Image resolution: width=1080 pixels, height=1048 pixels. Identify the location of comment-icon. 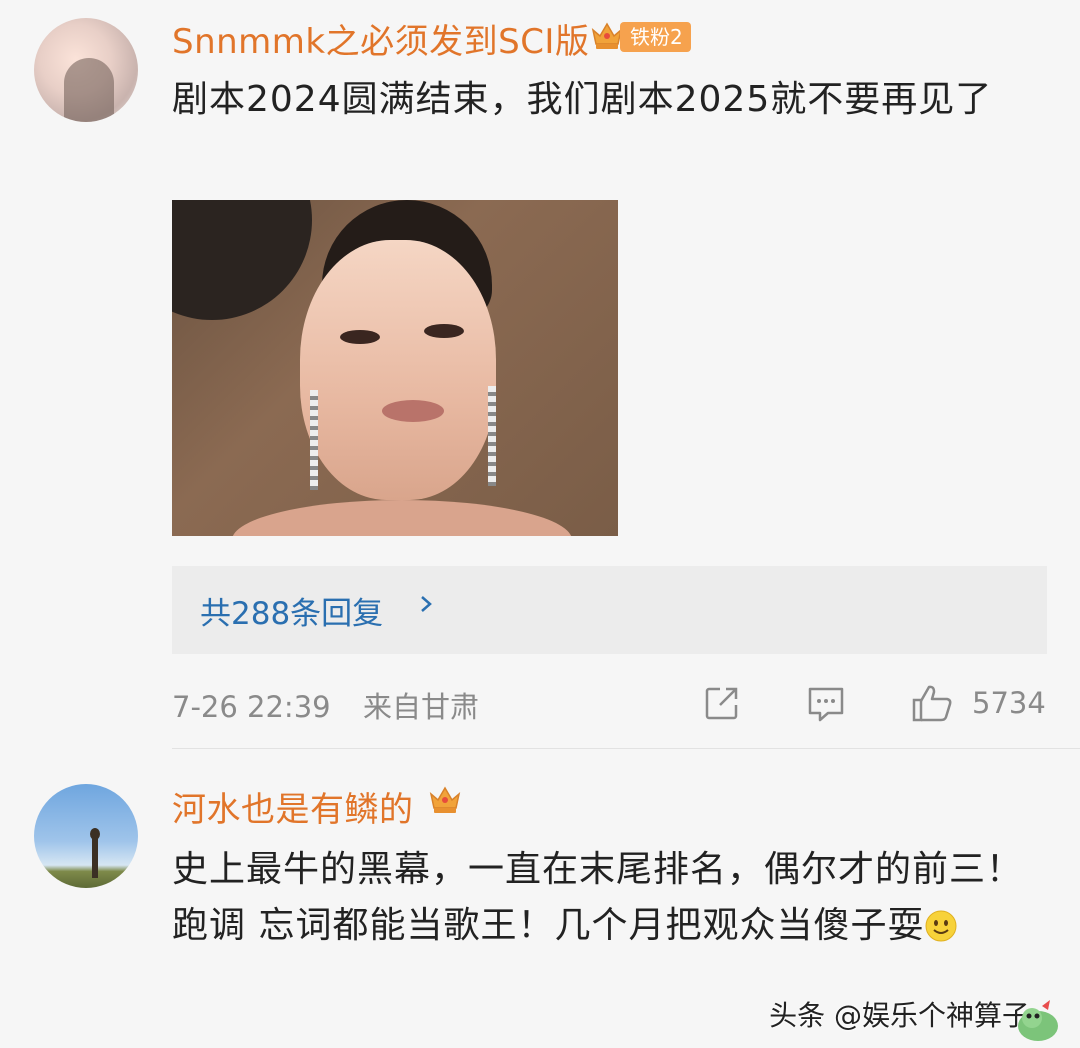
(826, 703).